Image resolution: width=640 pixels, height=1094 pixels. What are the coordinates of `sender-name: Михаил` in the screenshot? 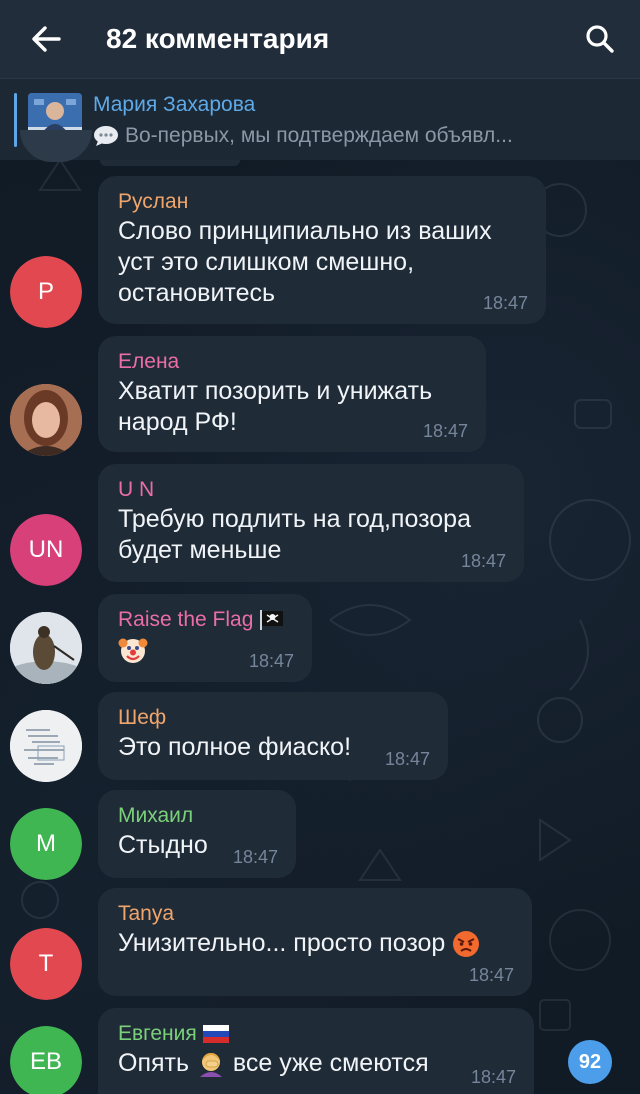 It's located at (198, 816).